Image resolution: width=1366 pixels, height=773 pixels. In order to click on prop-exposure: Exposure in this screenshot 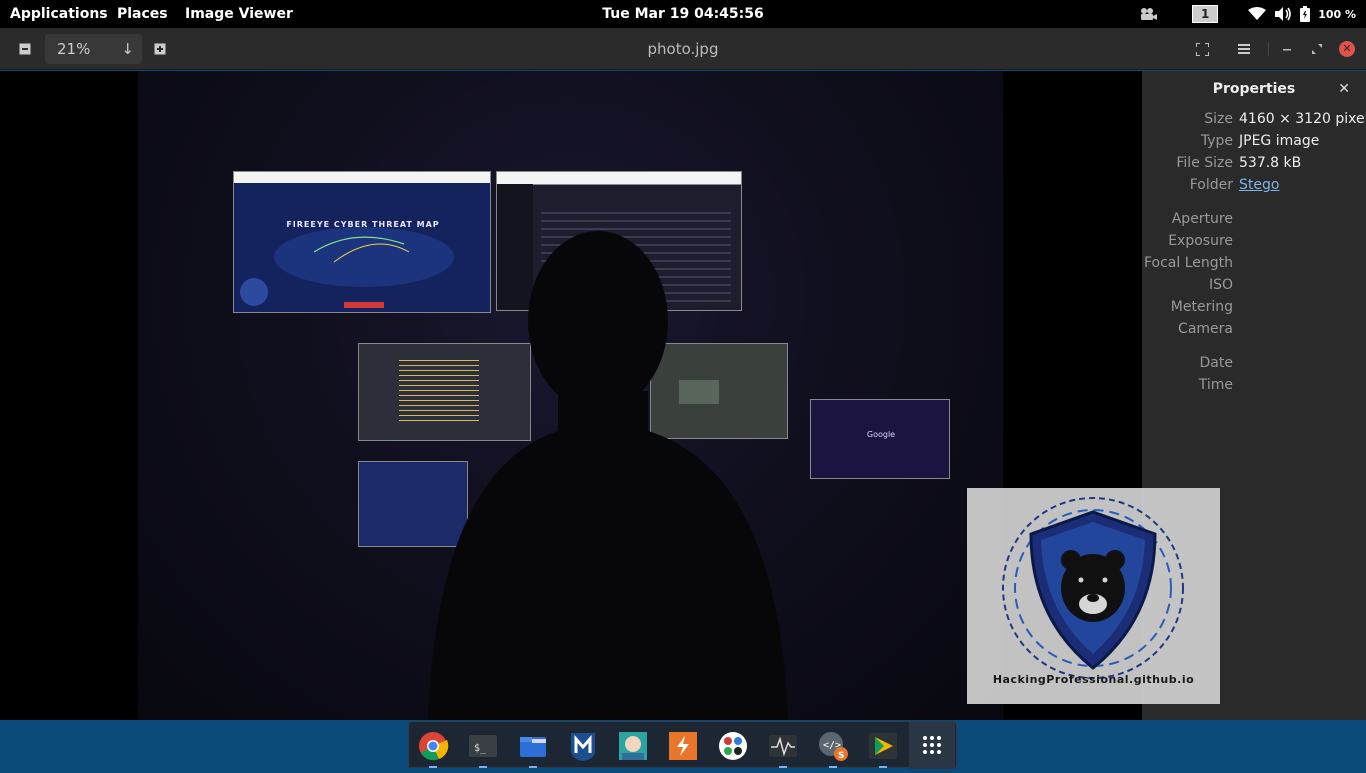, I will do `click(1254, 243)`.